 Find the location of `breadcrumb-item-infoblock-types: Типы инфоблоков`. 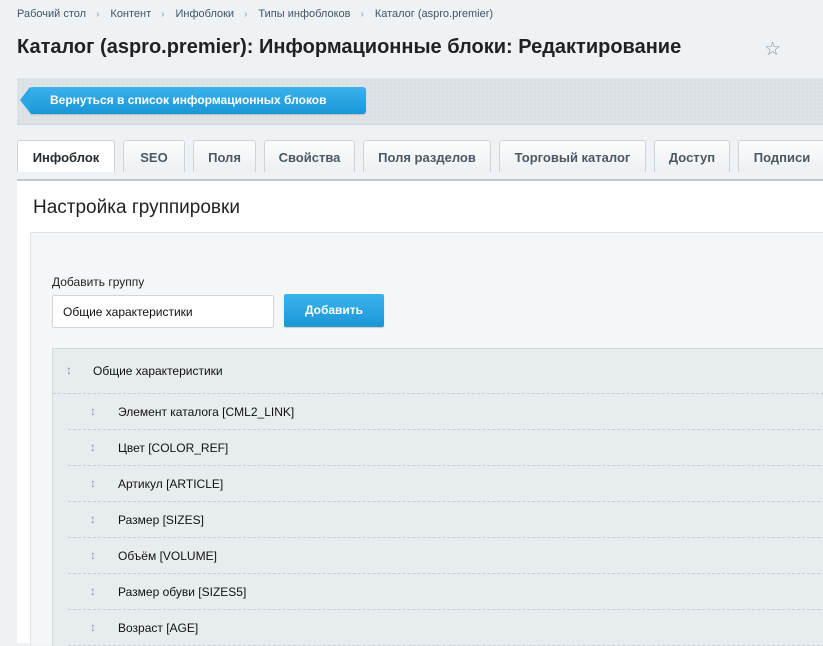

breadcrumb-item-infoblock-types: Типы инфоблоков is located at coordinates (304, 14).